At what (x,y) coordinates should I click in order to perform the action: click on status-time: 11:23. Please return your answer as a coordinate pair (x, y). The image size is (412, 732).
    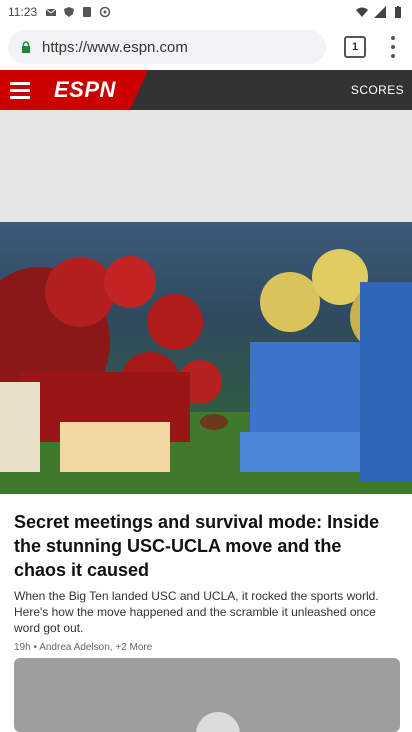
    Looking at the image, I should click on (23, 12).